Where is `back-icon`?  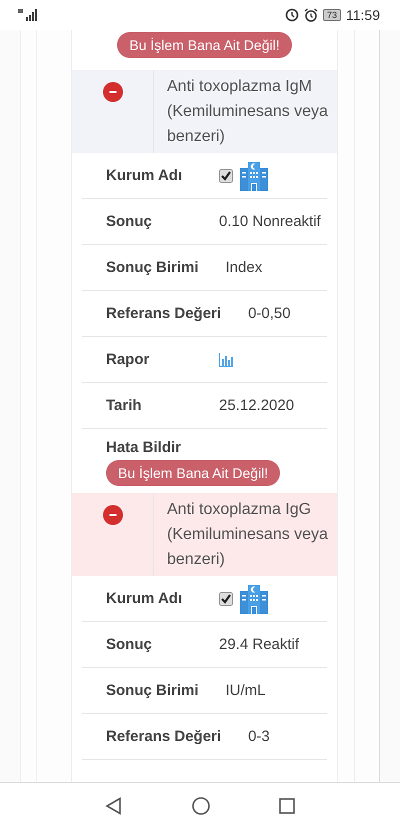 back-icon is located at coordinates (113, 806).